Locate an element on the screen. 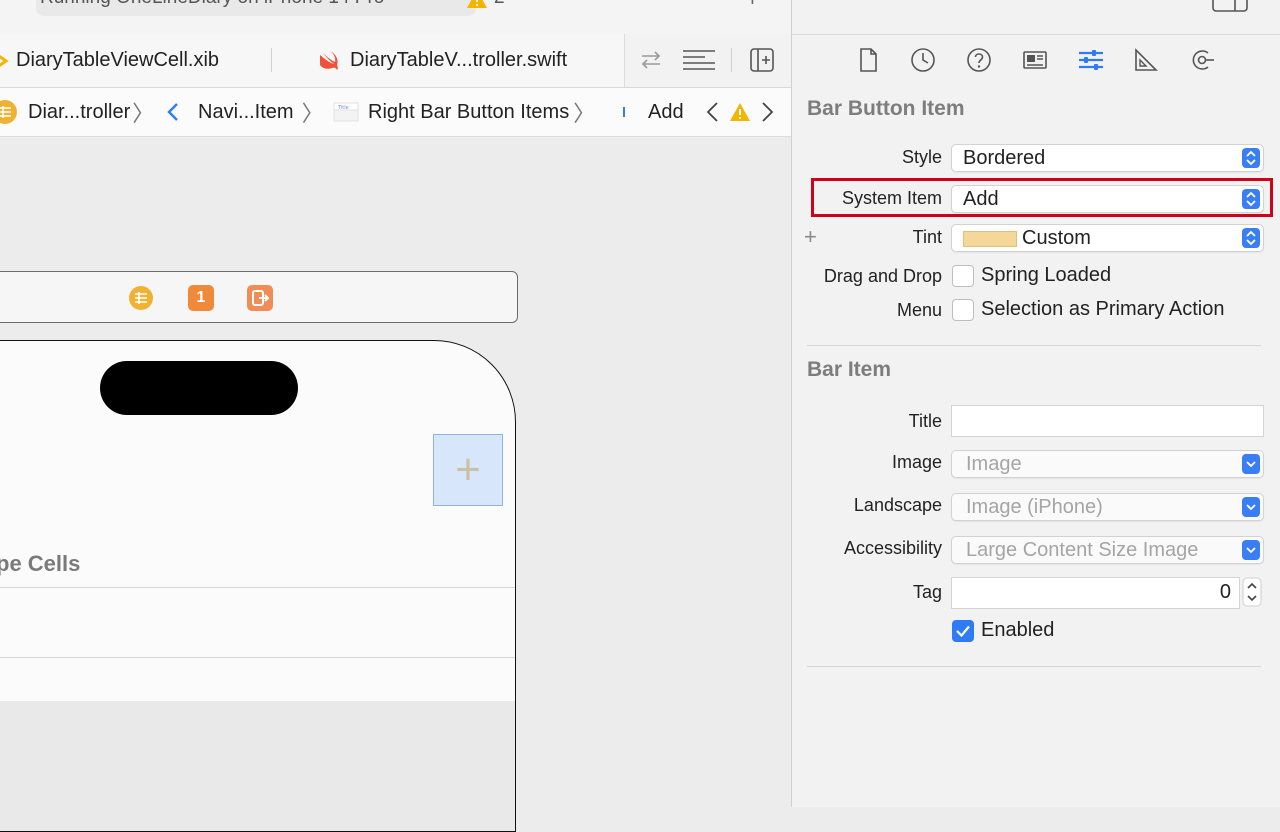 This screenshot has width=1280, height=832. crumb-label: Right Bar Button Items is located at coordinates (469, 111).